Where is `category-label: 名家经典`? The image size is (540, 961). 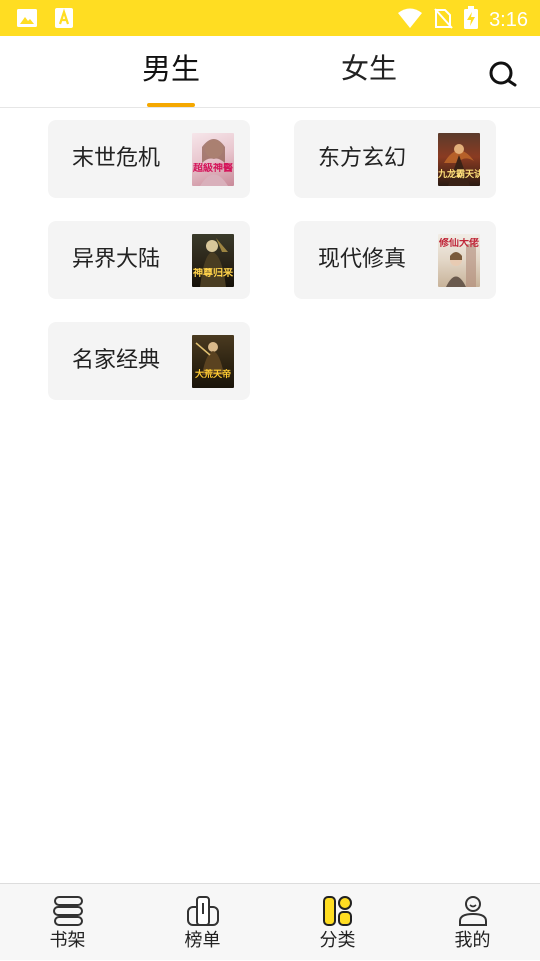
category-label: 名家经典 is located at coordinates (116, 360).